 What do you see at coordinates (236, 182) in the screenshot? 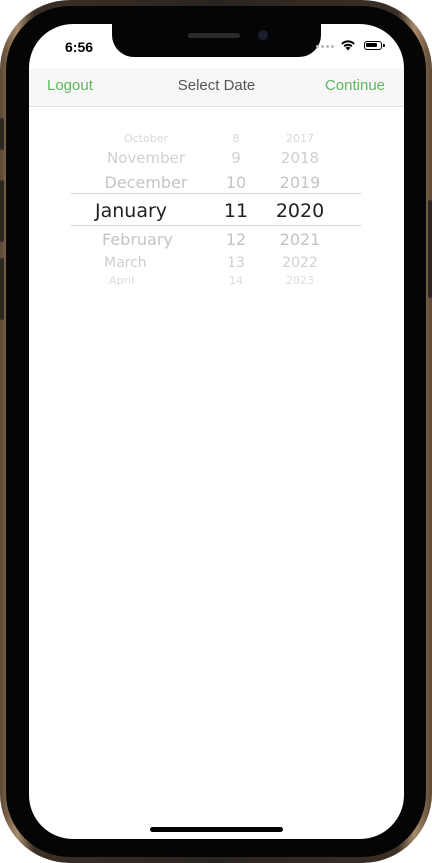
I see `wheel-item: 10` at bounding box center [236, 182].